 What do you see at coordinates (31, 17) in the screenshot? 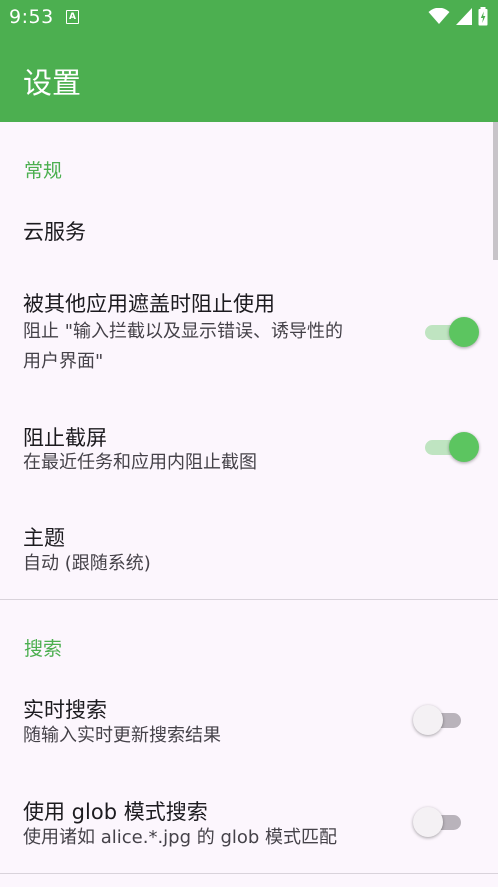
I see `status-time: 9:53` at bounding box center [31, 17].